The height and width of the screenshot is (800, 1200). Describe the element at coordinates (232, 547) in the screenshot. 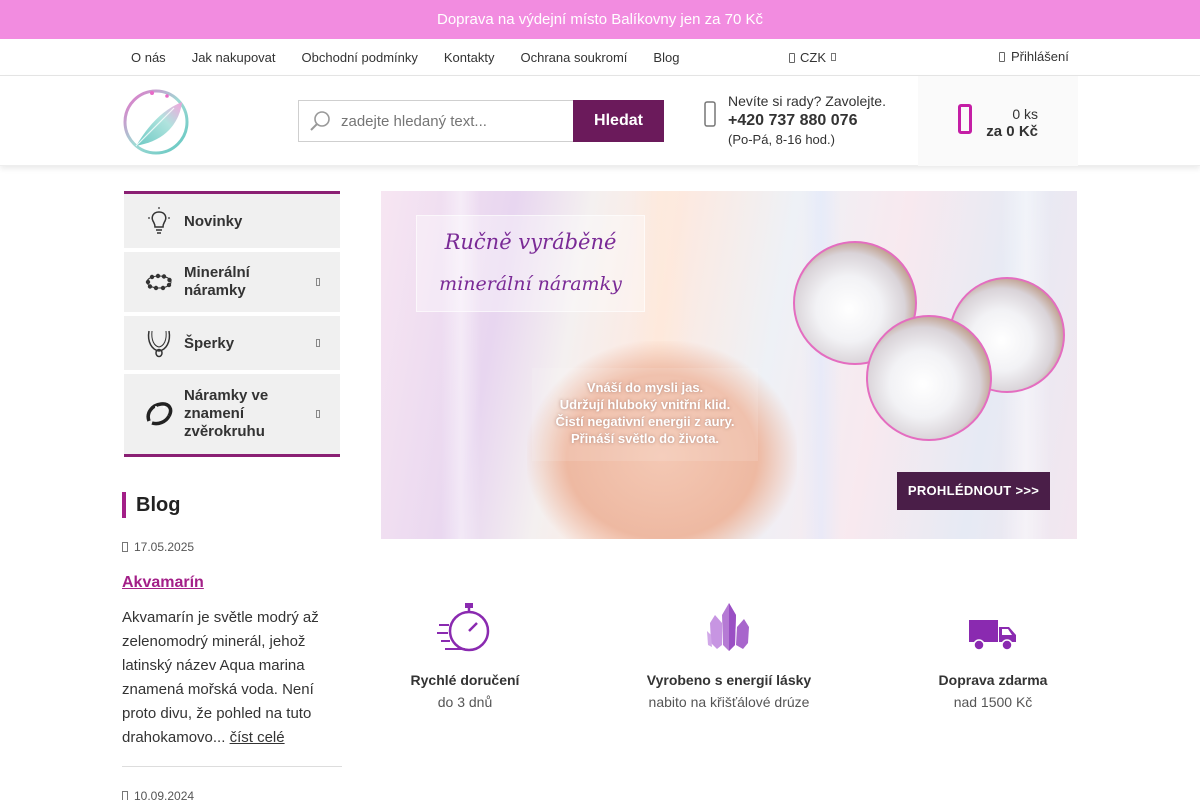

I see `post-date: 17.05.2025` at that location.